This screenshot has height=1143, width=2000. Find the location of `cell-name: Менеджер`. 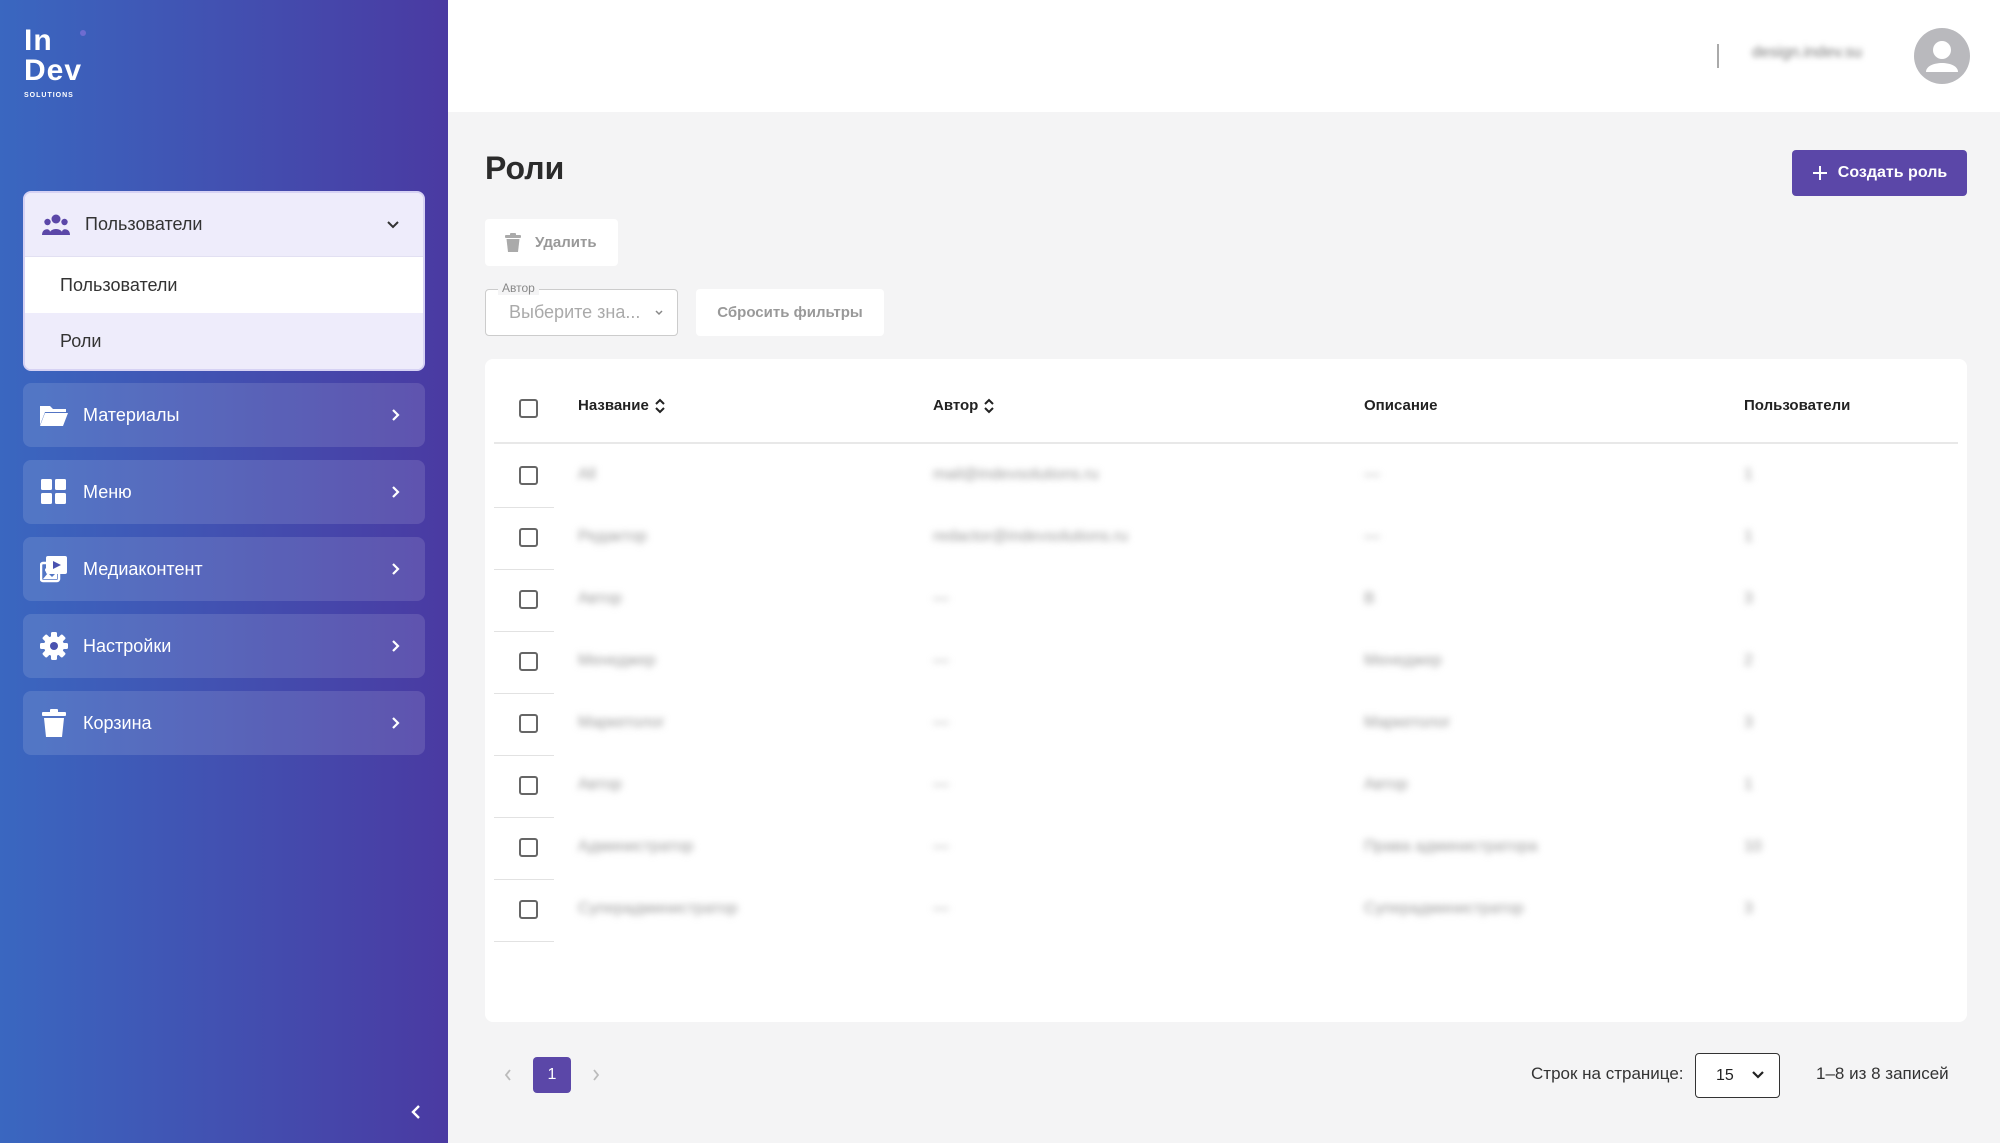

cell-name: Менеджер is located at coordinates (617, 660).